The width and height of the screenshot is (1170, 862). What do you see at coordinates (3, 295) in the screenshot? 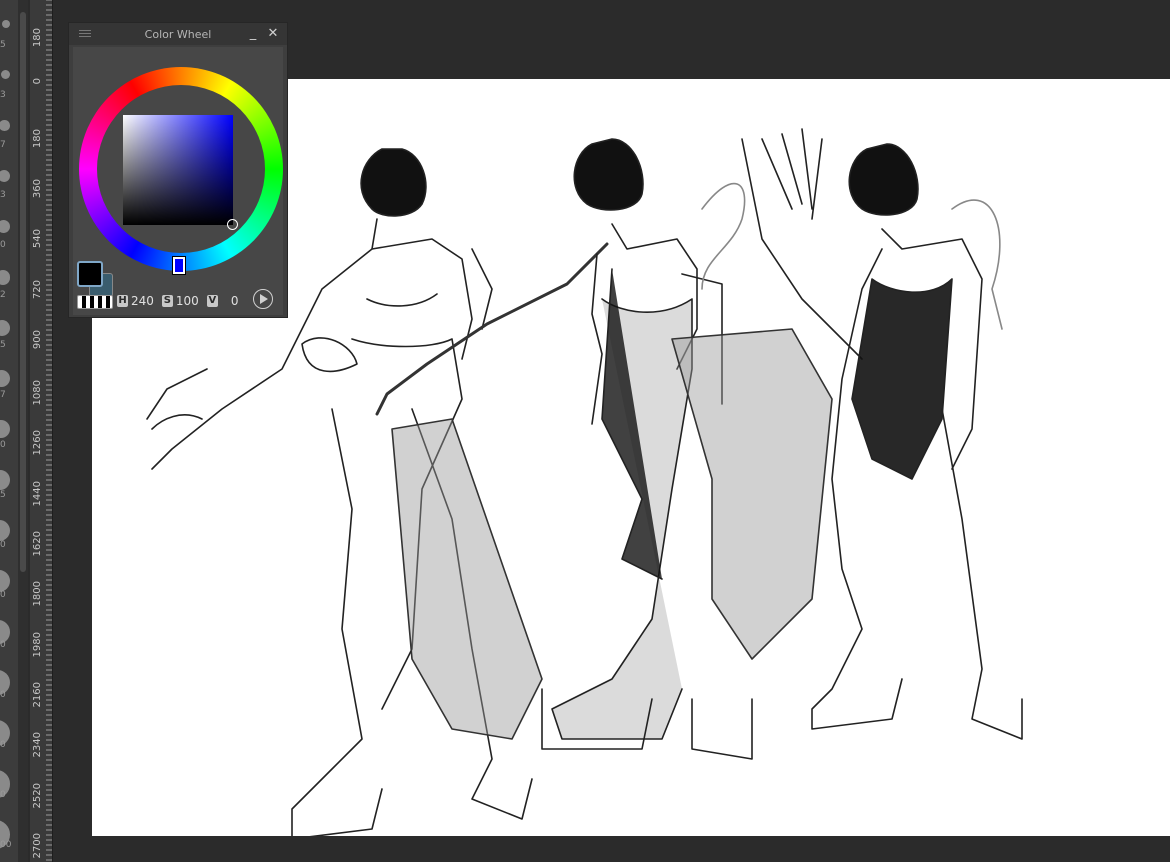
I see `brush-size-label: 2` at bounding box center [3, 295].